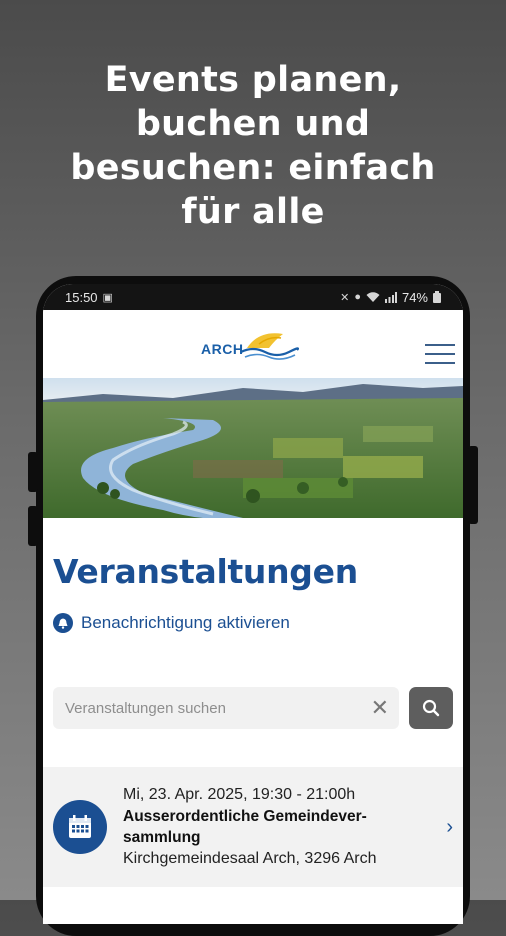 Image resolution: width=506 pixels, height=936 pixels. Describe the element at coordinates (380, 708) in the screenshot. I see `clear-search-icon: ✕` at that location.